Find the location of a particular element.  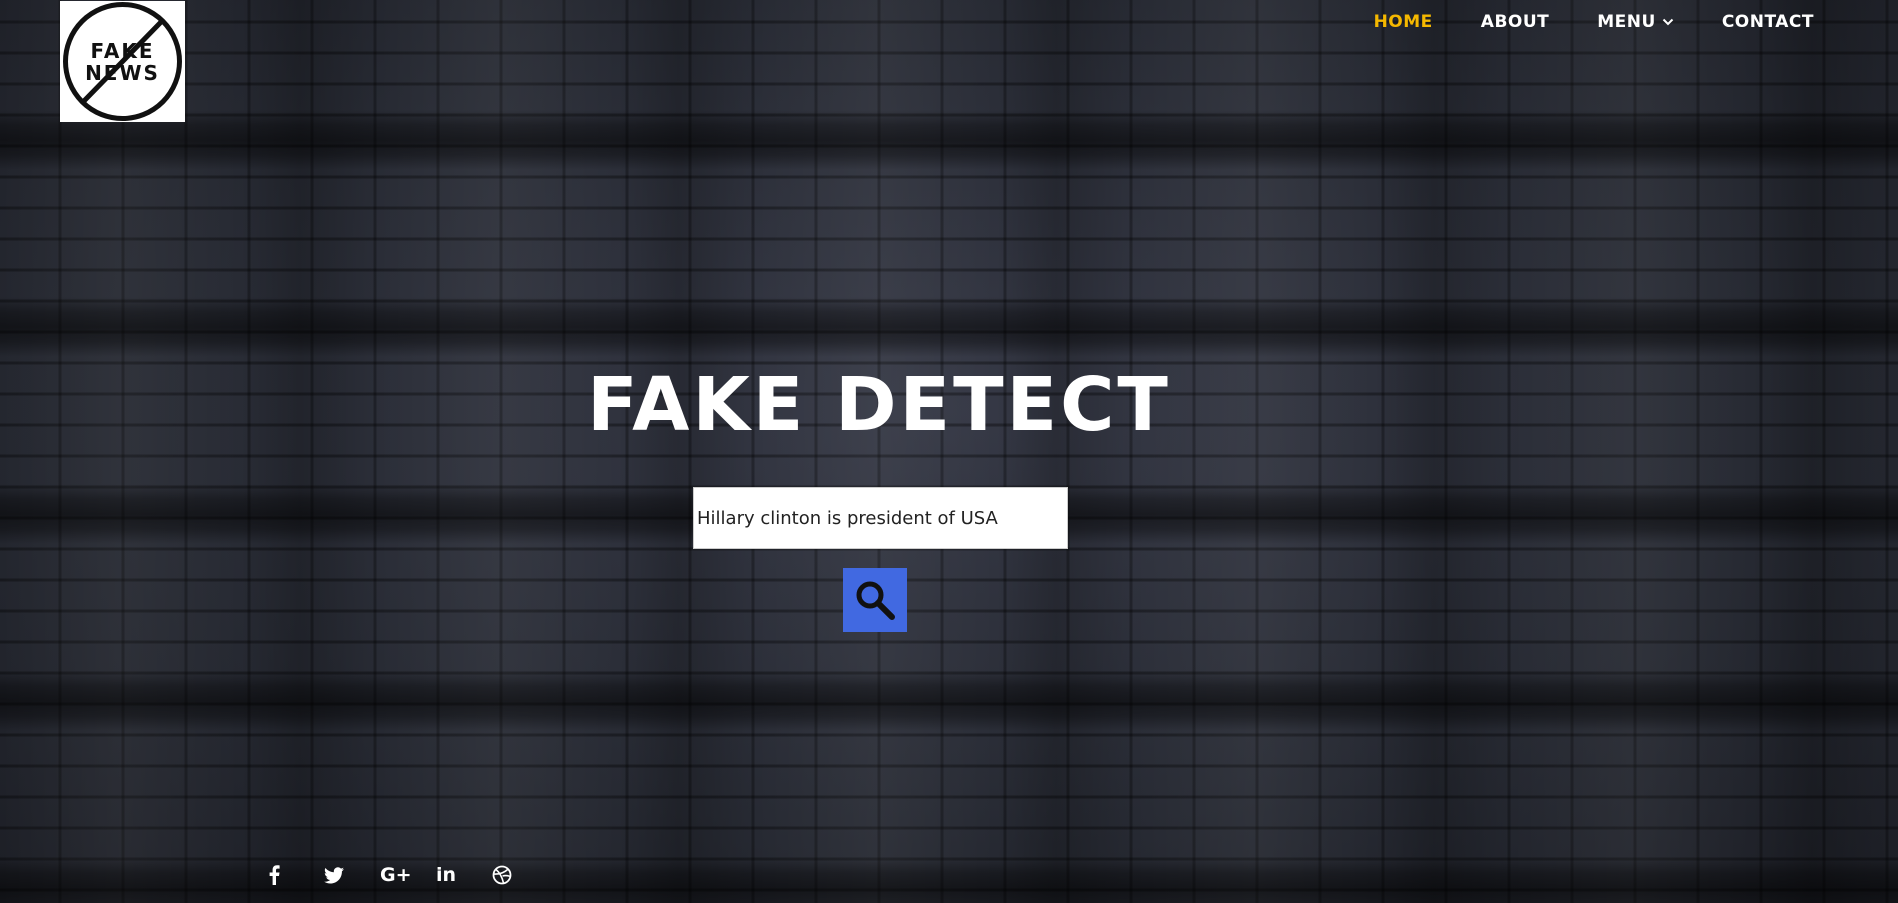

nav-about-label: ABOUT is located at coordinates (1515, 22).